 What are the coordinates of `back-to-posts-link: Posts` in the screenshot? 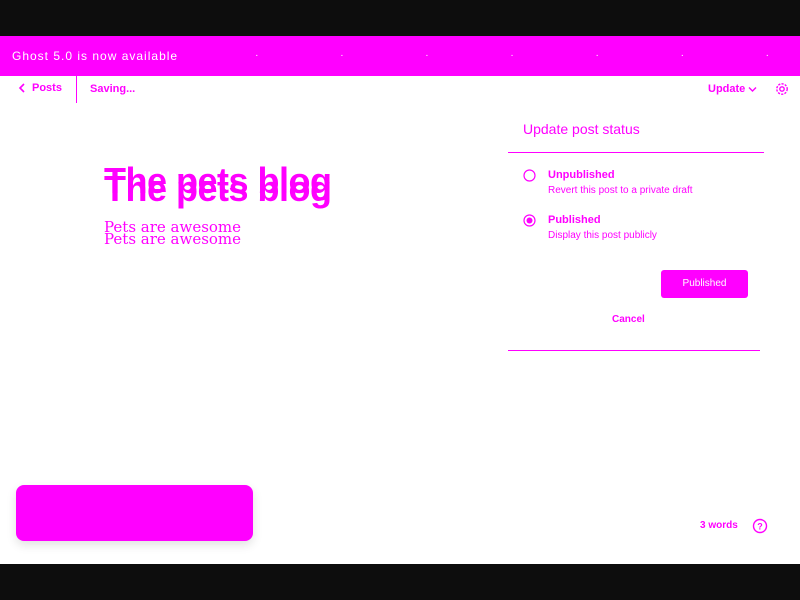 It's located at (40, 88).